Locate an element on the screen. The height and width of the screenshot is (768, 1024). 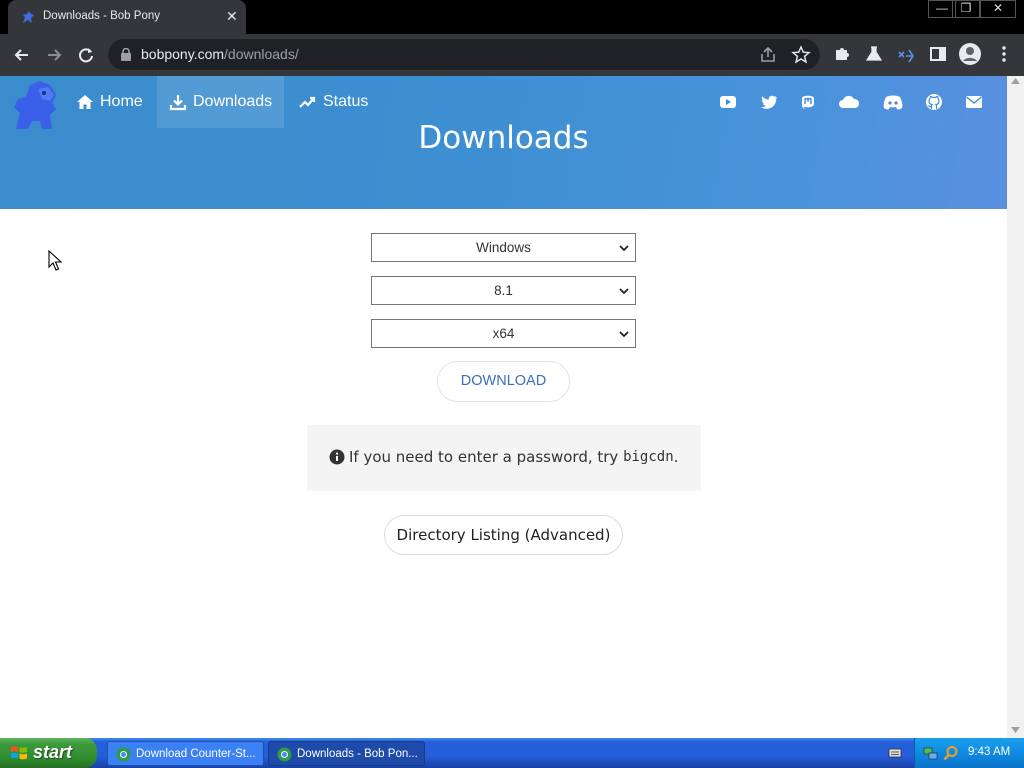
architecture-select: x64 is located at coordinates (503, 333).